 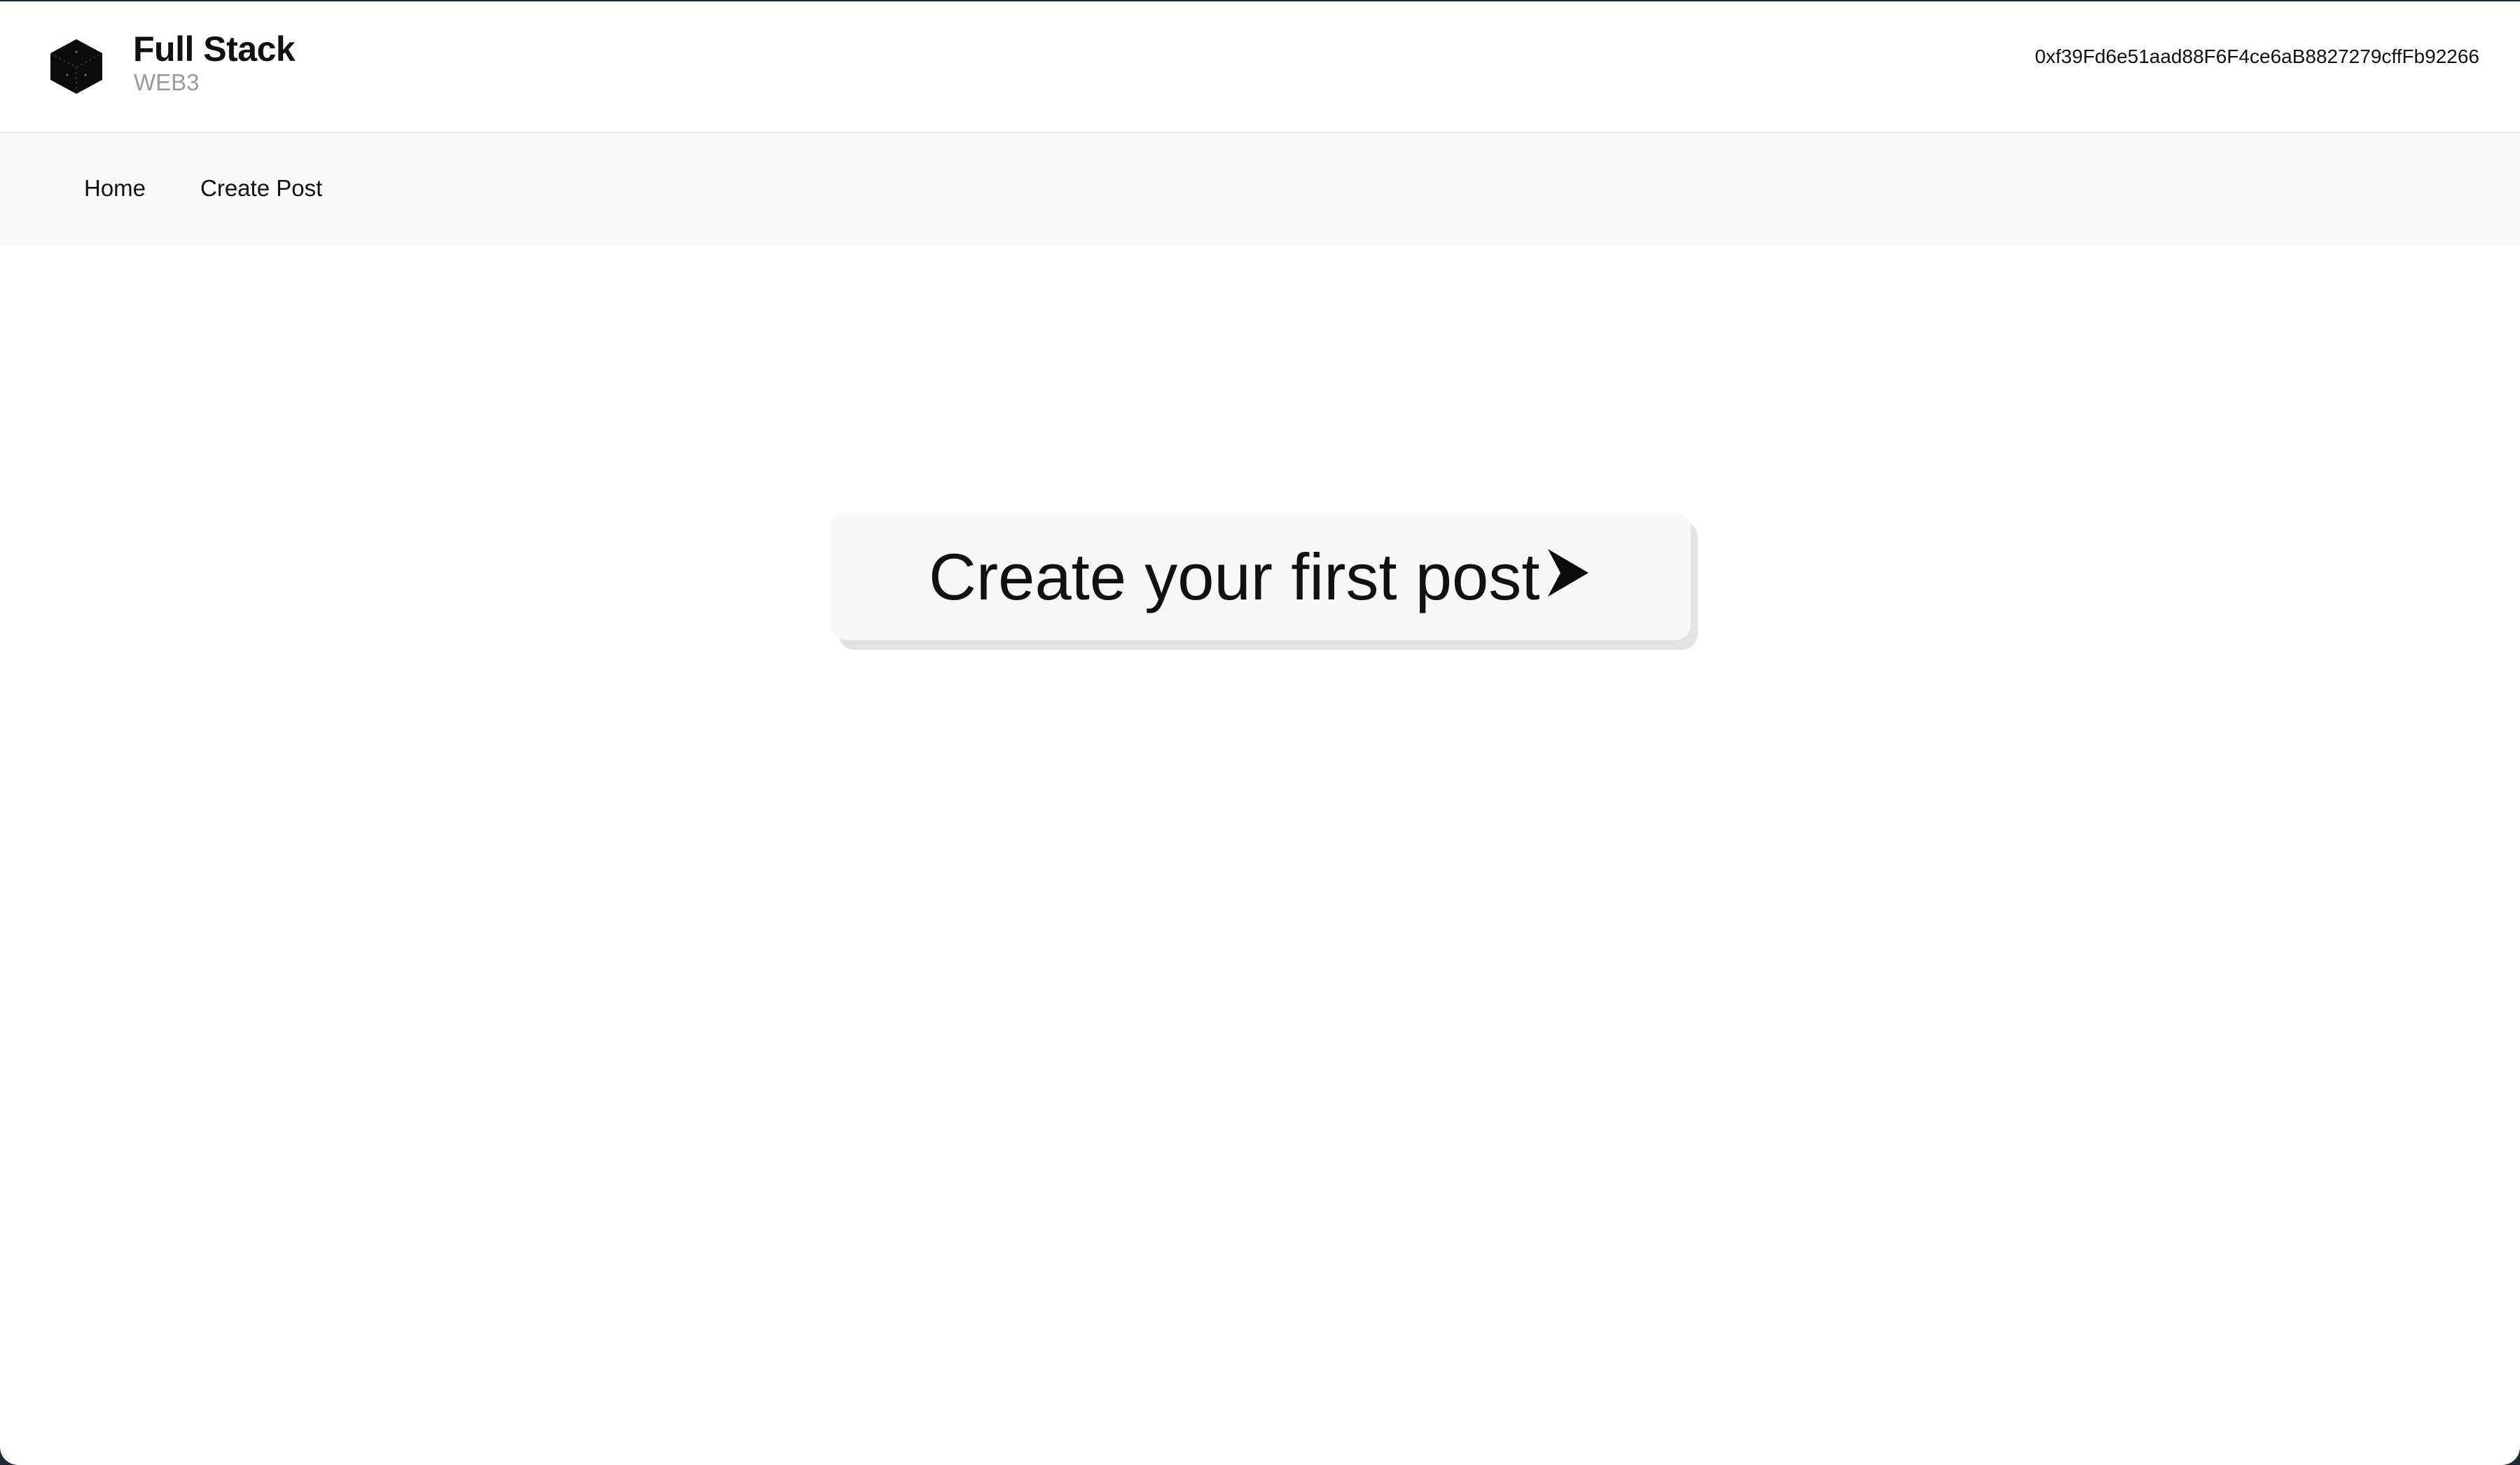 I want to click on cta-label: Create your first post, so click(x=1234, y=576).